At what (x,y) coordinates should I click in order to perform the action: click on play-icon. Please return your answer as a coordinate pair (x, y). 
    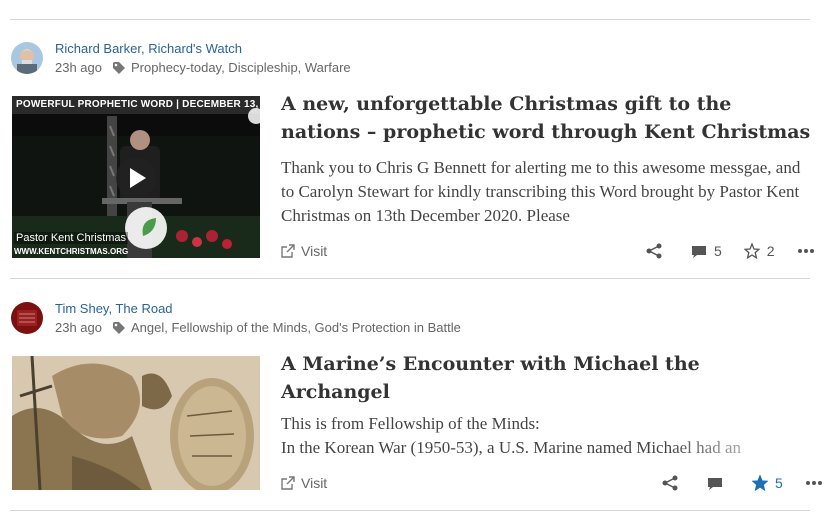
    Looking at the image, I should click on (136, 178).